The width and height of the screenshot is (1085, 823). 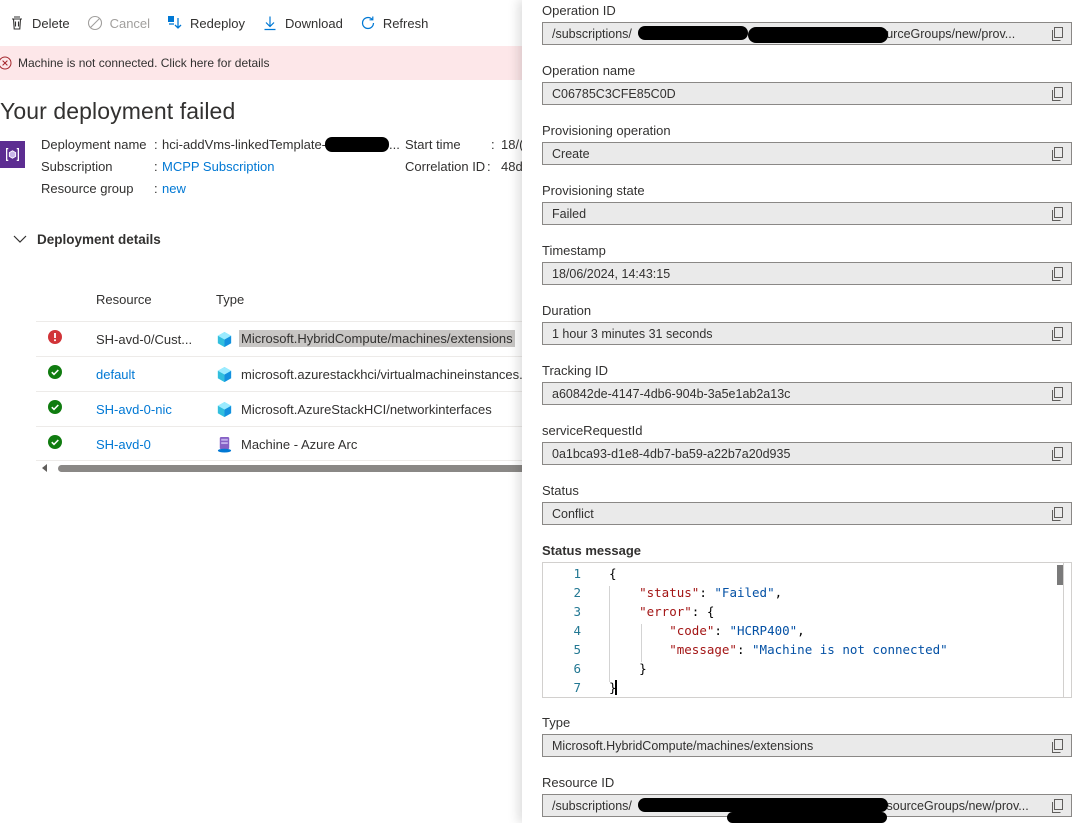 What do you see at coordinates (661, 611) in the screenshot?
I see `code-line: "error": {` at bounding box center [661, 611].